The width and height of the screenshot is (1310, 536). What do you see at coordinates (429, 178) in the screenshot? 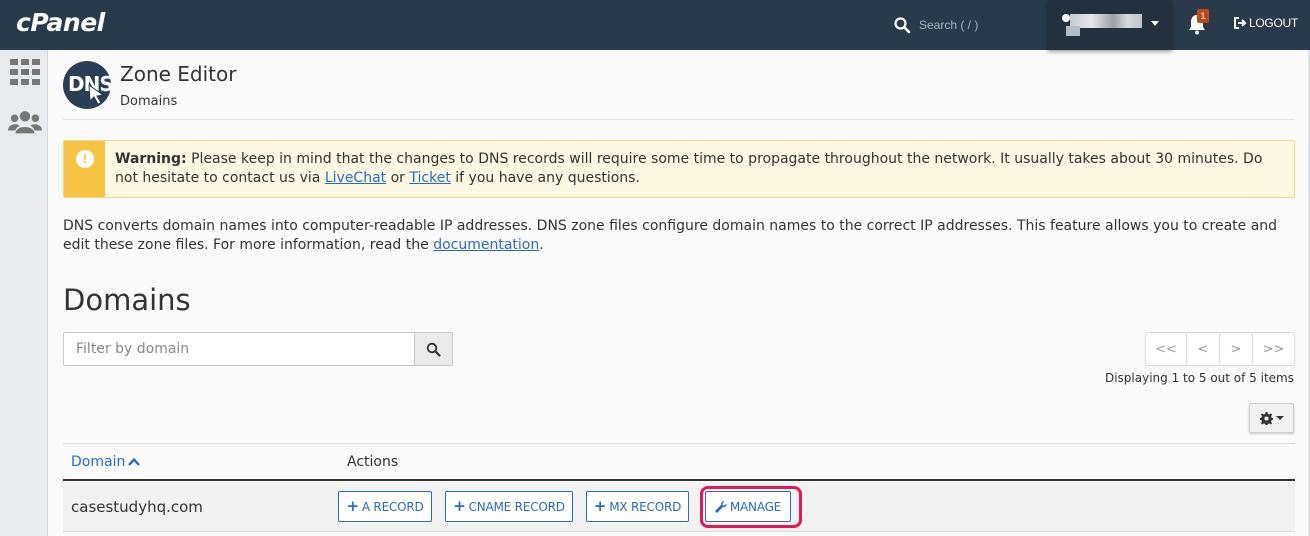
I see `ticket-link: Ticket` at bounding box center [429, 178].